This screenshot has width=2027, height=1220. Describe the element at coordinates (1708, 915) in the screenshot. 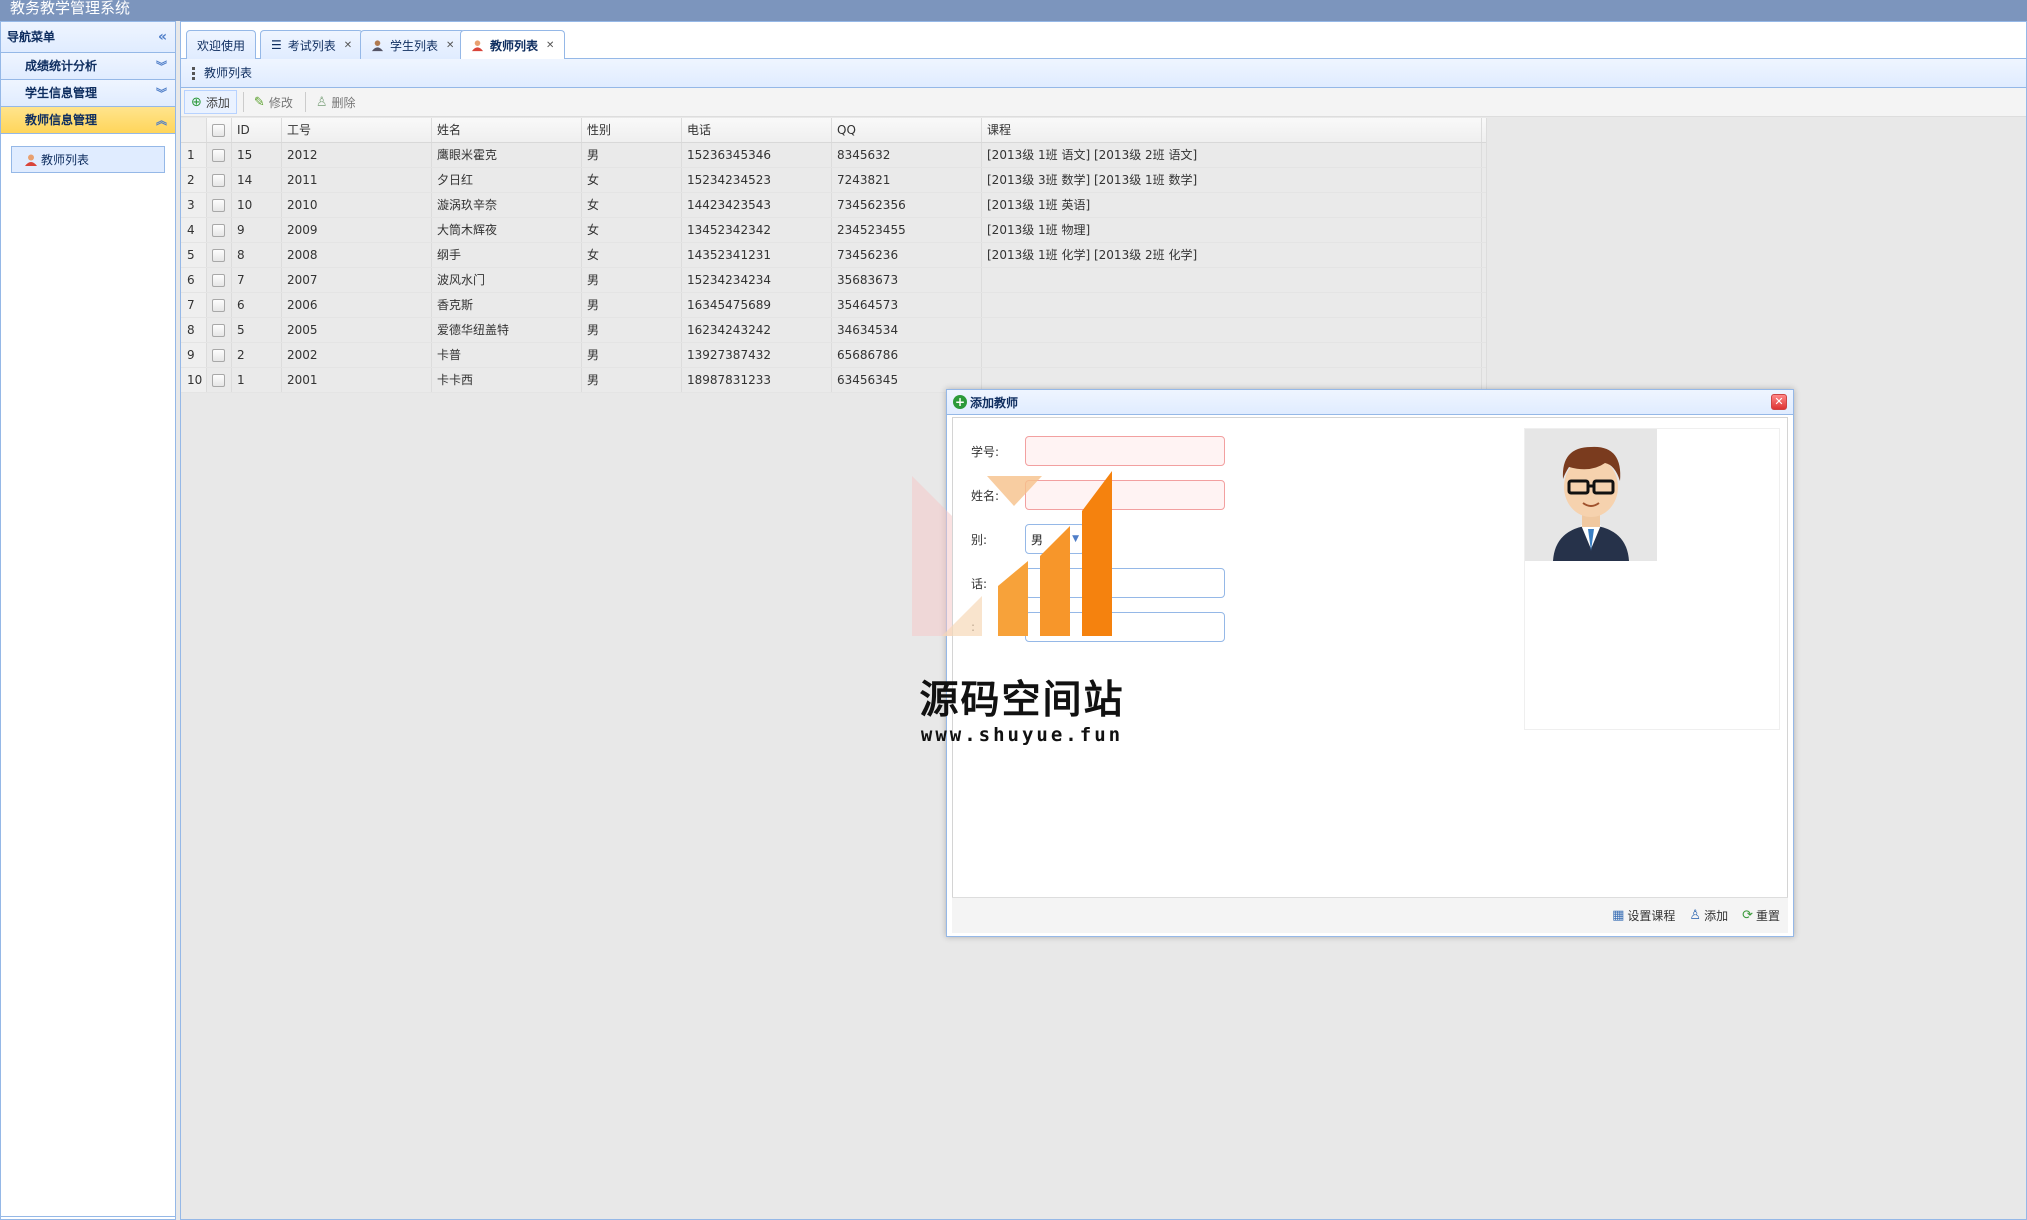

I see `dialog-add-button: ♙ 添加` at that location.